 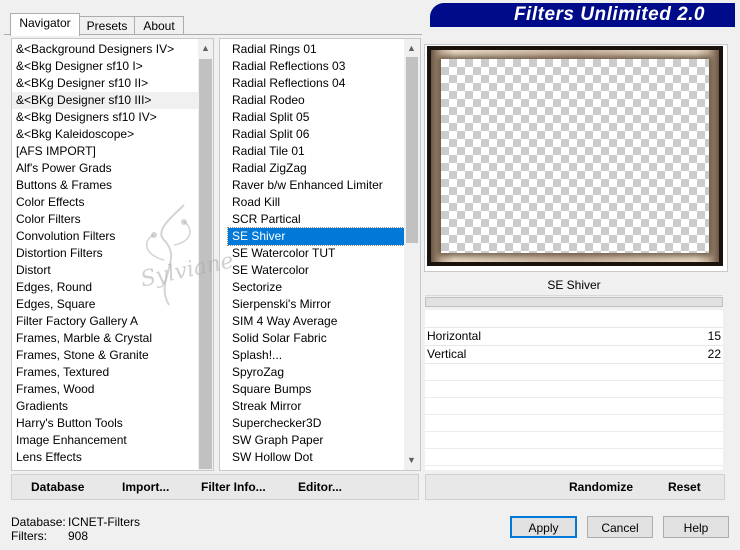 What do you see at coordinates (105, 372) in the screenshot?
I see `category-list-item: Frames, Textured` at bounding box center [105, 372].